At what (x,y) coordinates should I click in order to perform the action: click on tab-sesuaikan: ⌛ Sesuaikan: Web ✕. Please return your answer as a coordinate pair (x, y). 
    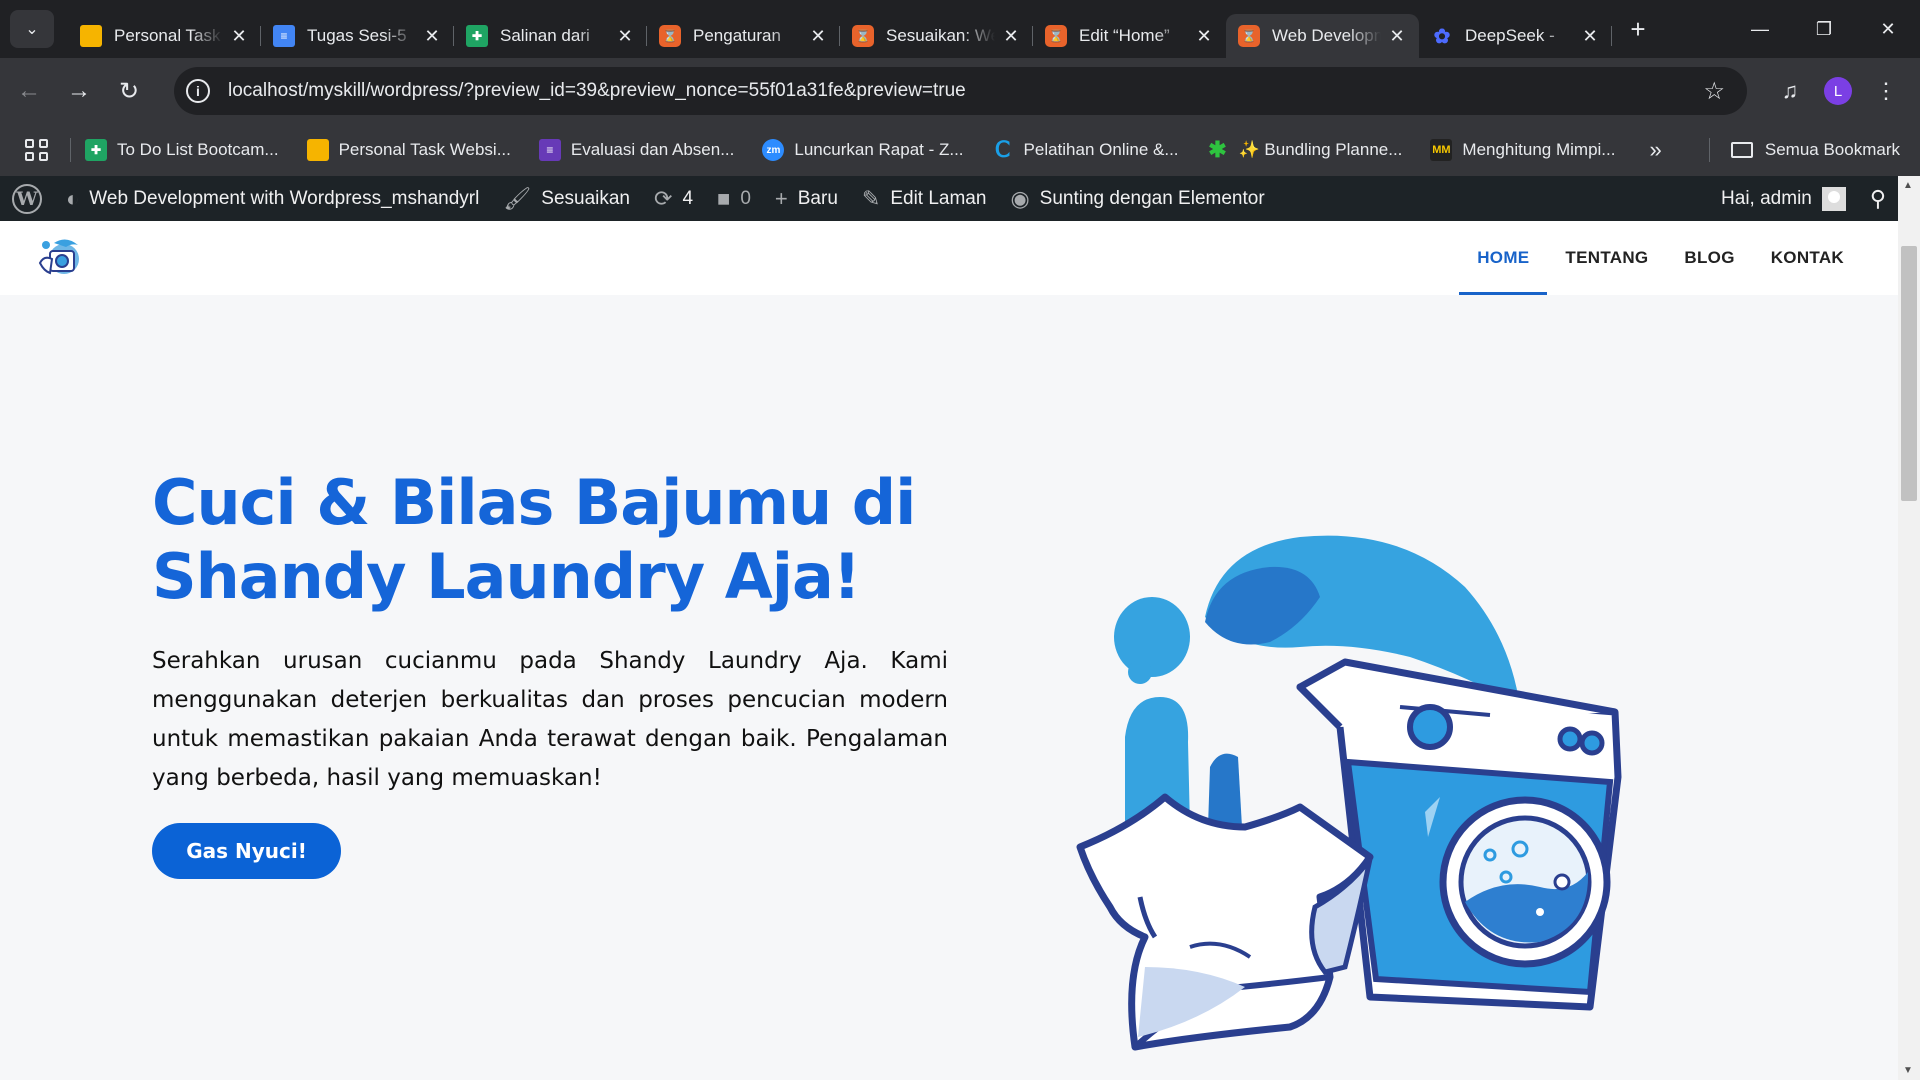
    Looking at the image, I should click on (936, 36).